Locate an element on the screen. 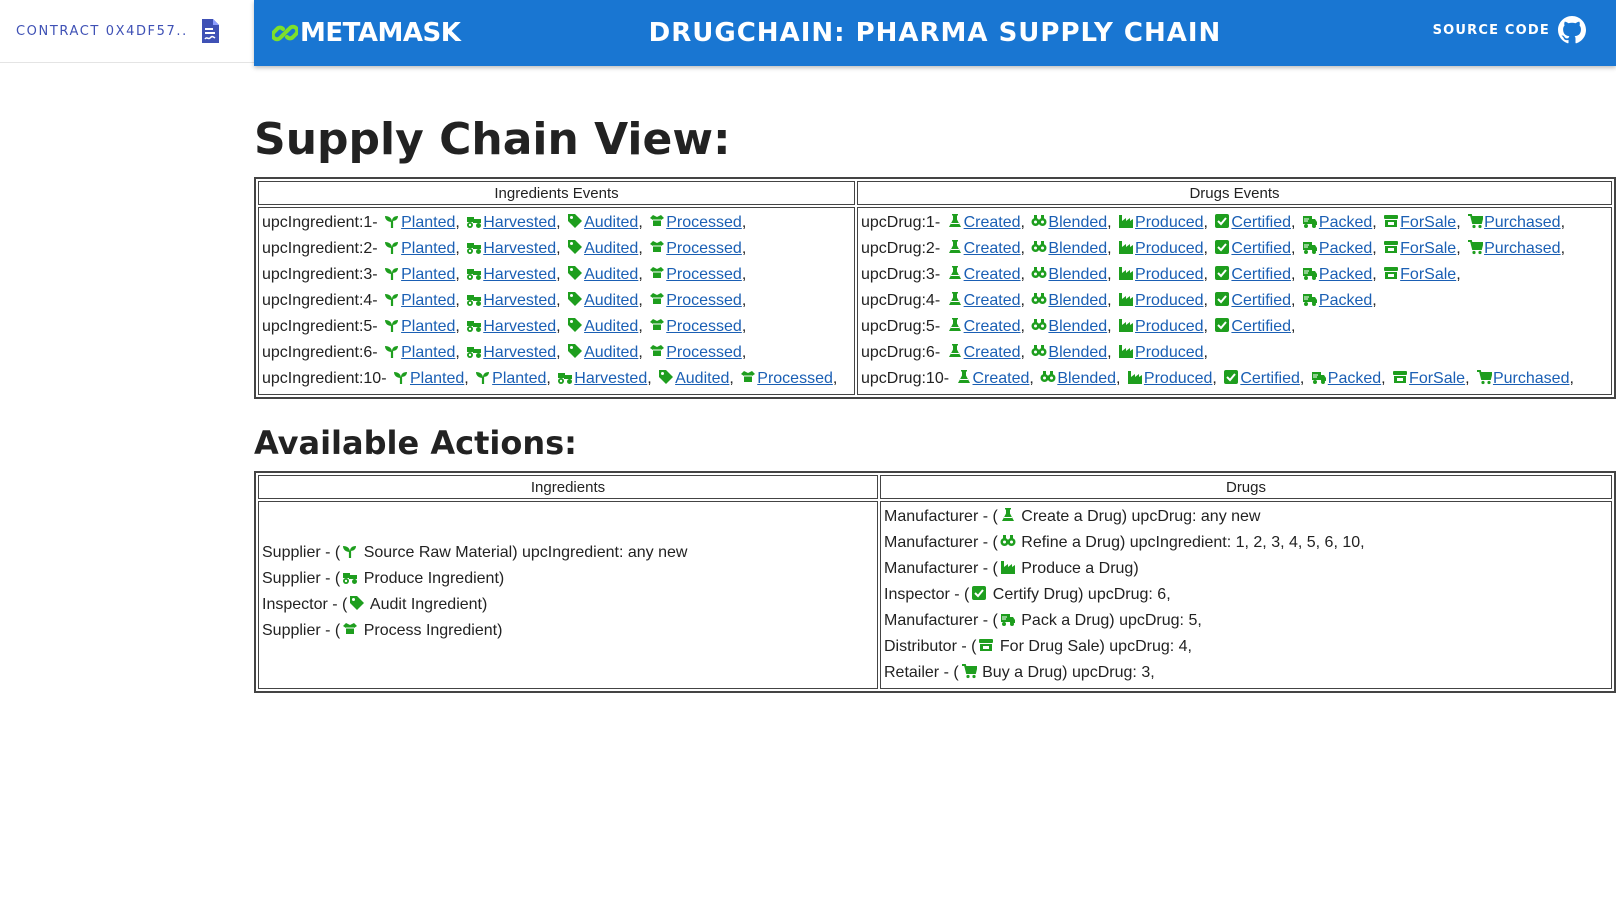  drug-action-produce-a-drug-button: Produce a Drug is located at coordinates (1065, 568).